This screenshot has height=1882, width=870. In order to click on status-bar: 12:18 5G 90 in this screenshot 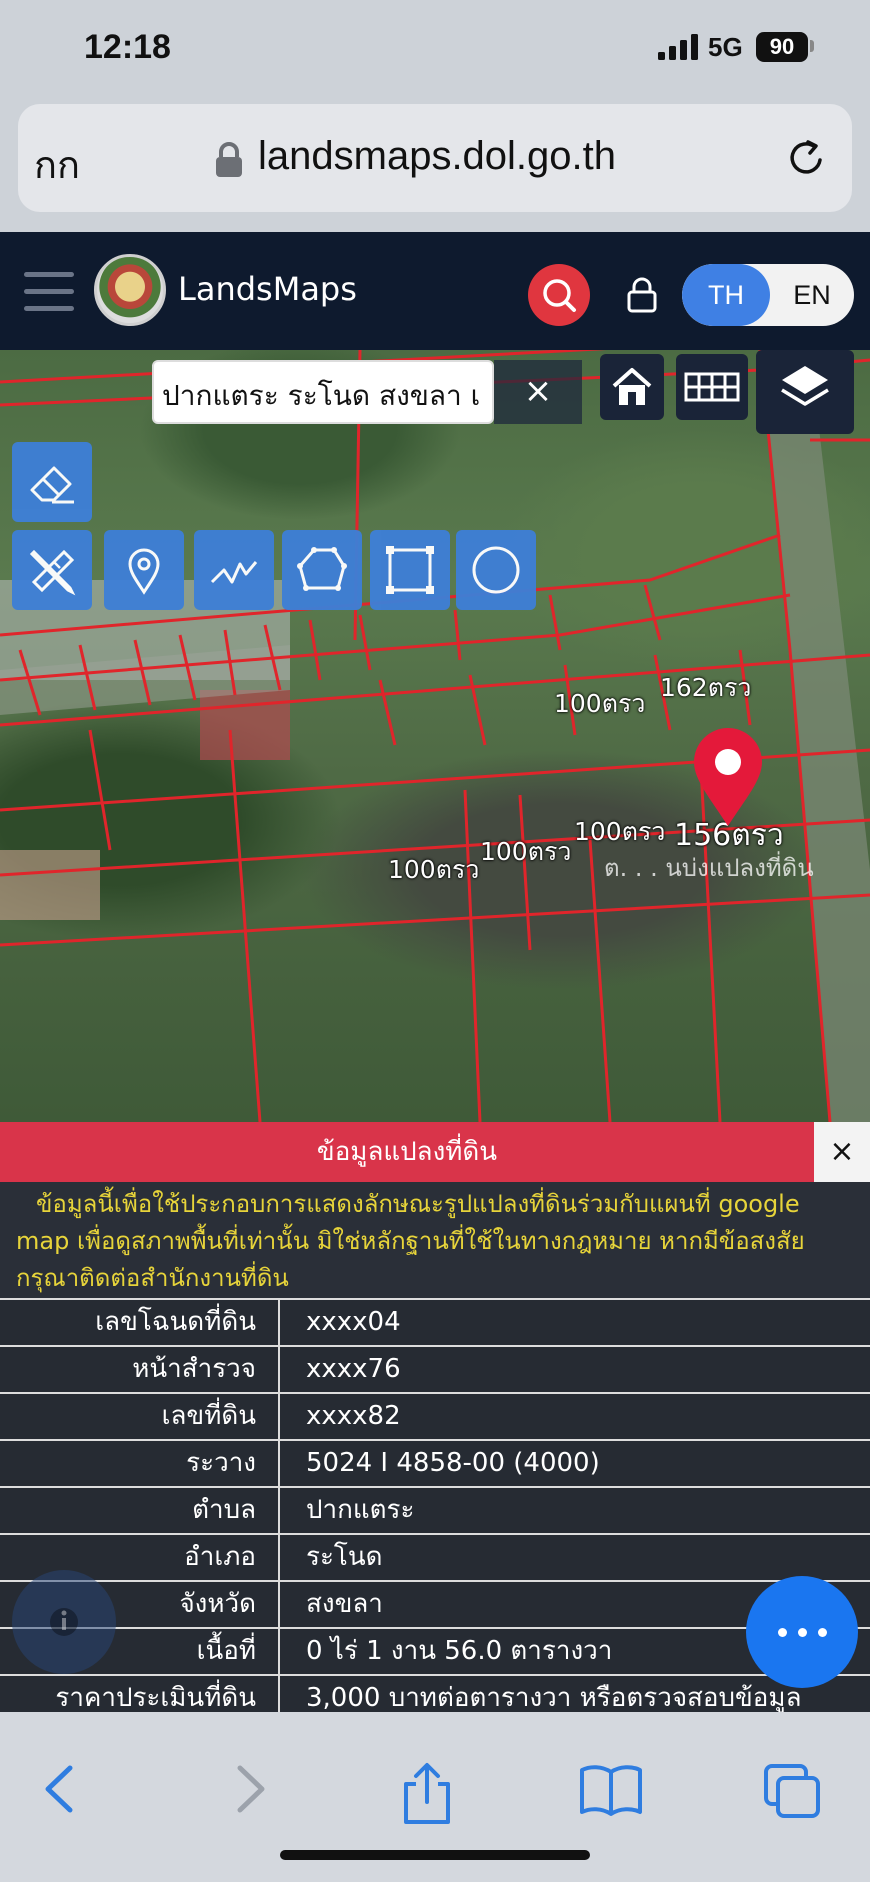, I will do `click(435, 50)`.